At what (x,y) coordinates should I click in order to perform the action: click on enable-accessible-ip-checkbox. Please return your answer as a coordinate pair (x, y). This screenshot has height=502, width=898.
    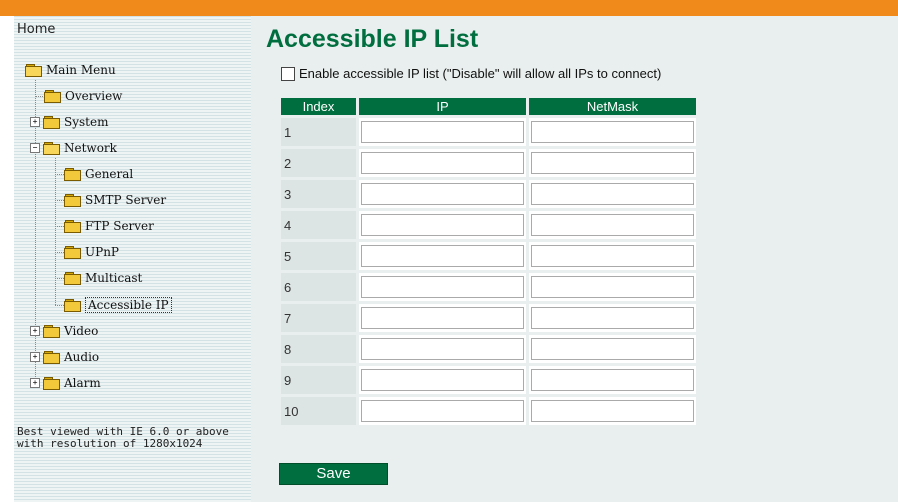
    Looking at the image, I should click on (288, 73).